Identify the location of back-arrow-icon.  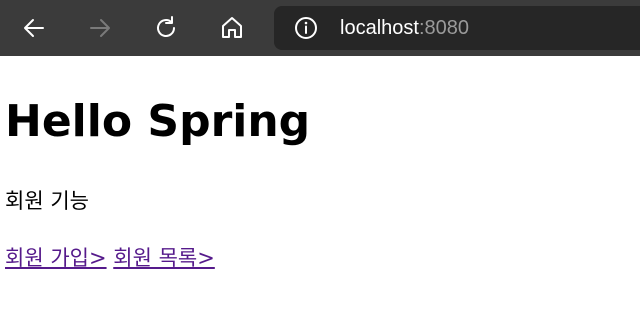
(34, 28).